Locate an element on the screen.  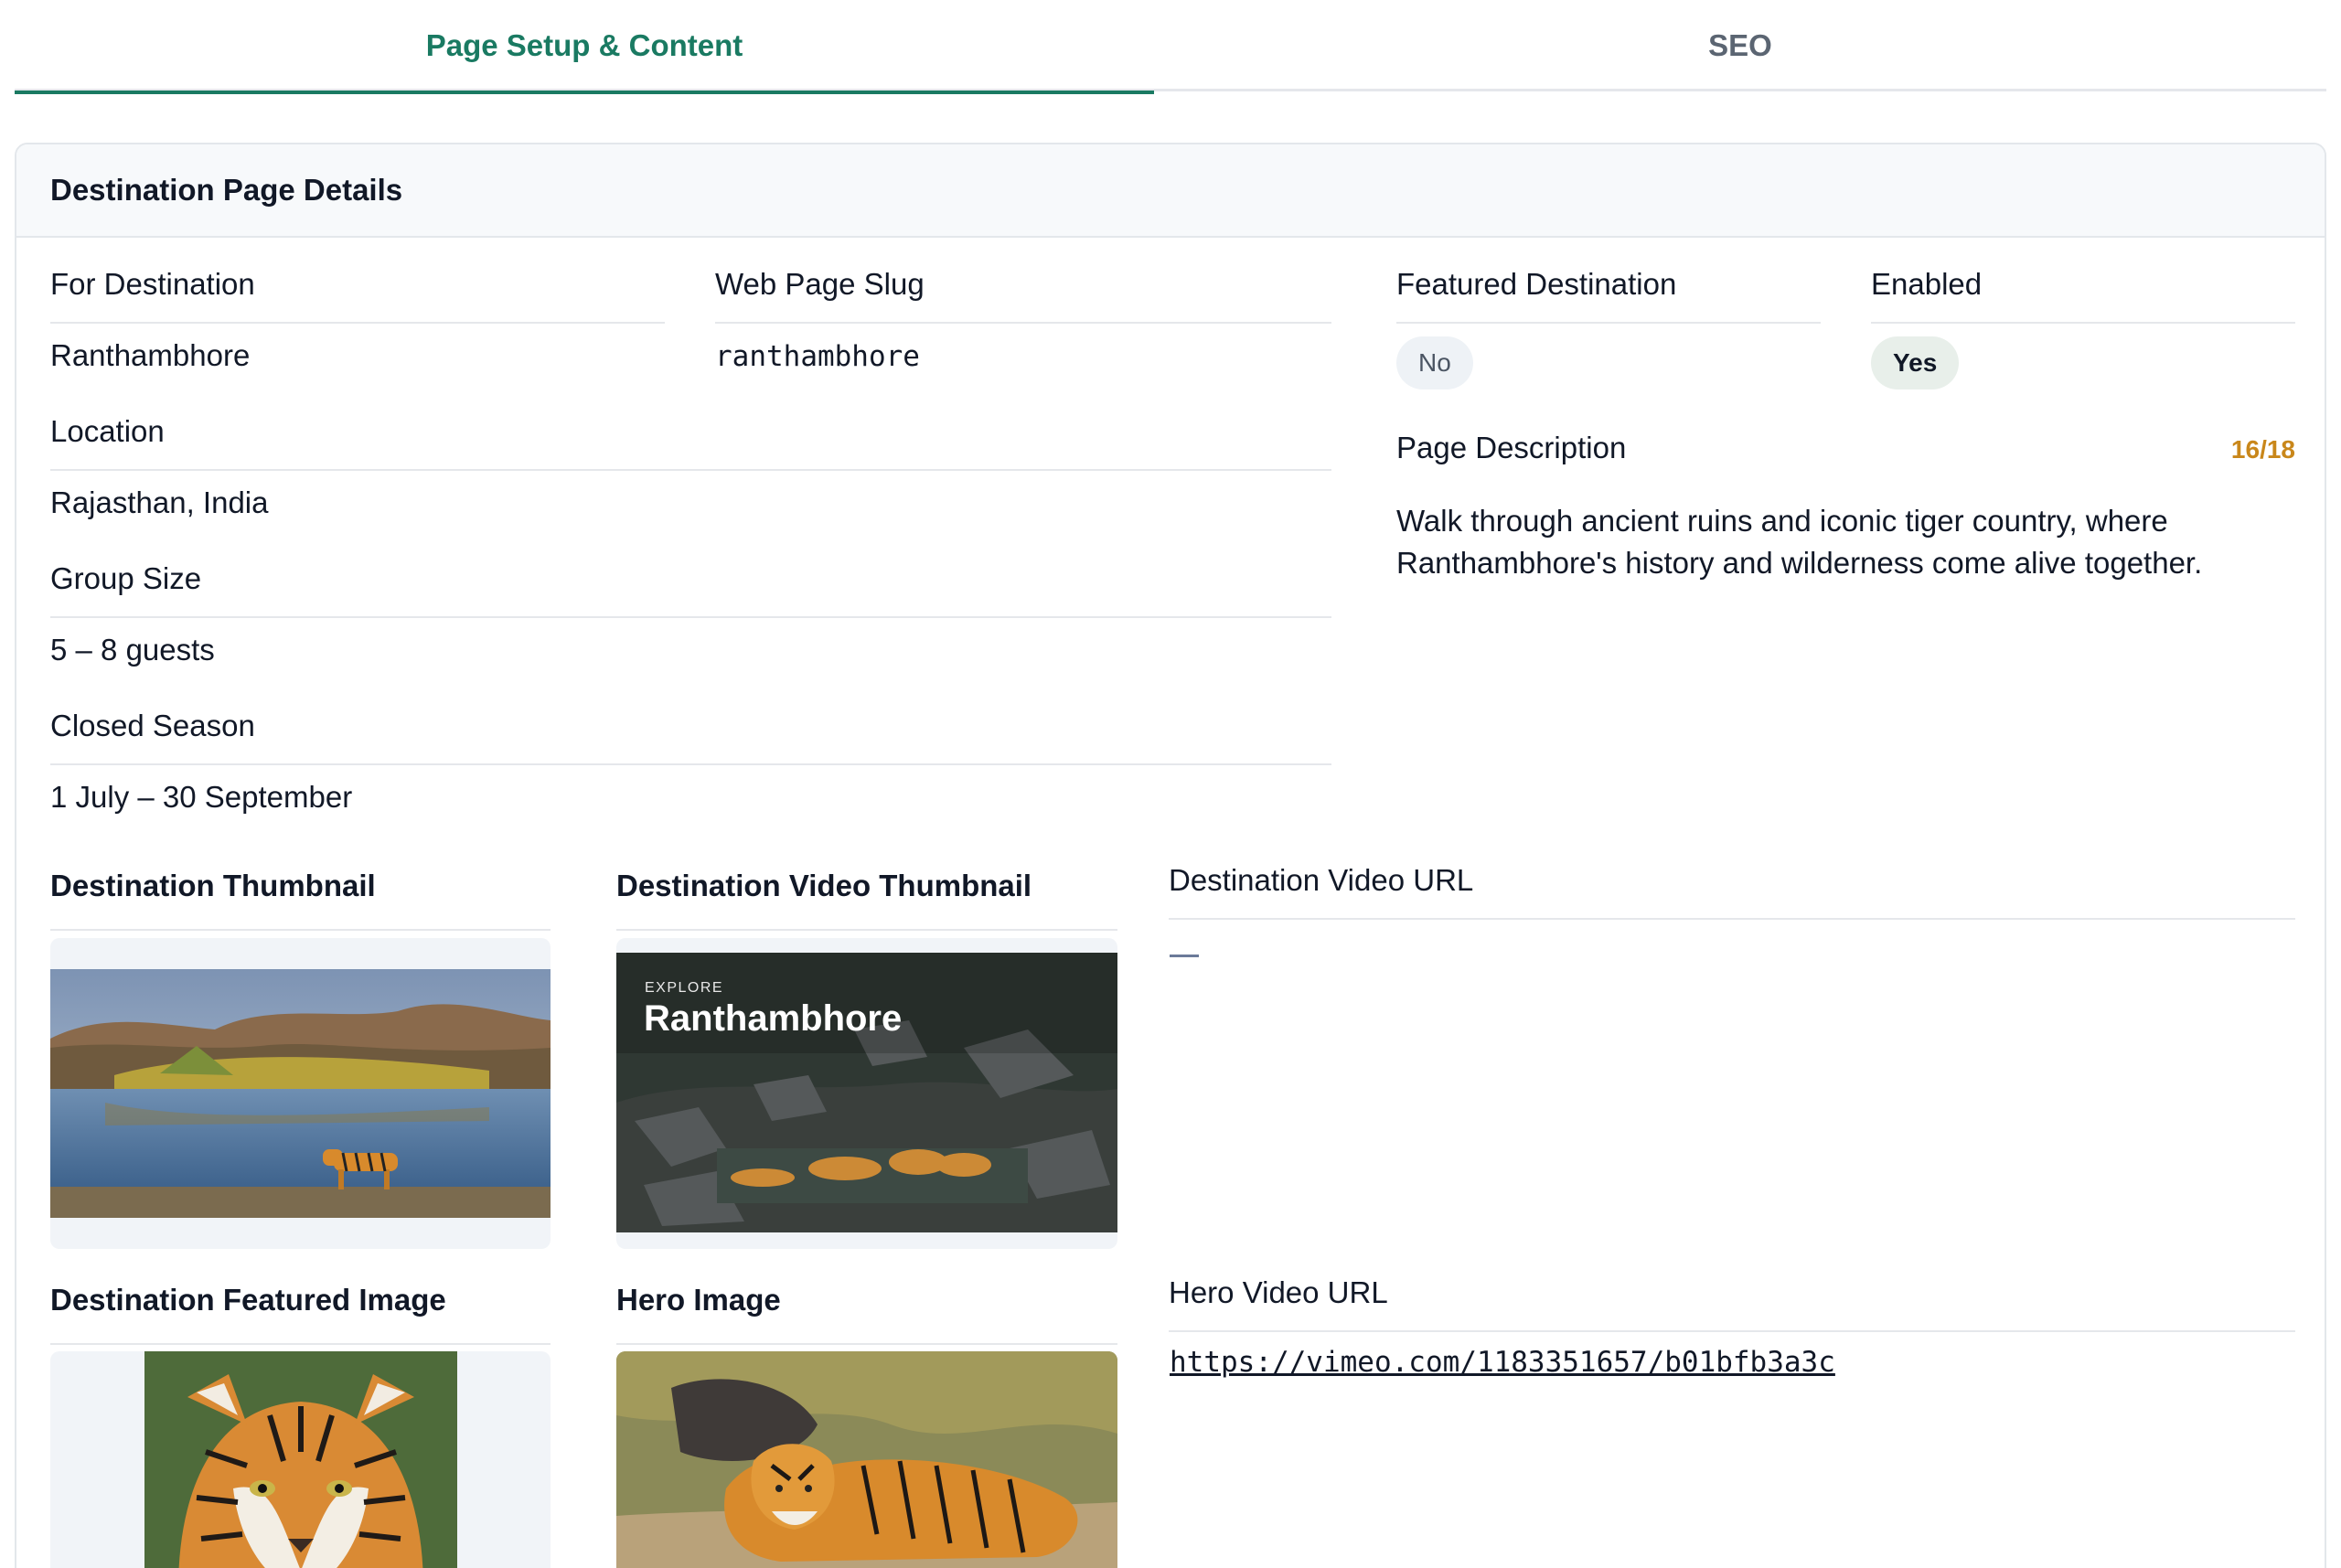
location-value: Rajasthan, India is located at coordinates (160, 502).